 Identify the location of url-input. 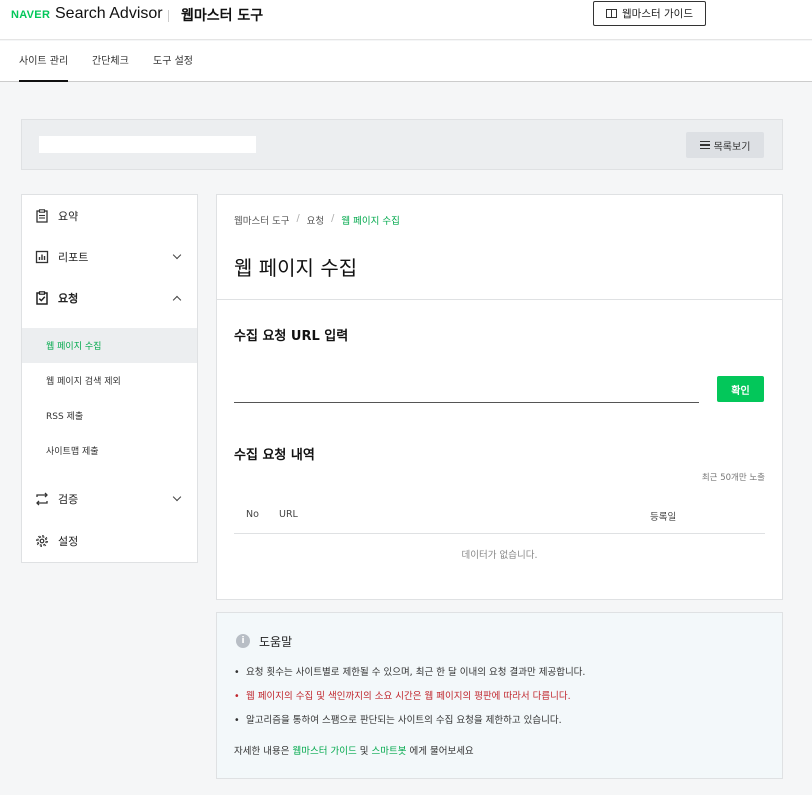
(466, 389).